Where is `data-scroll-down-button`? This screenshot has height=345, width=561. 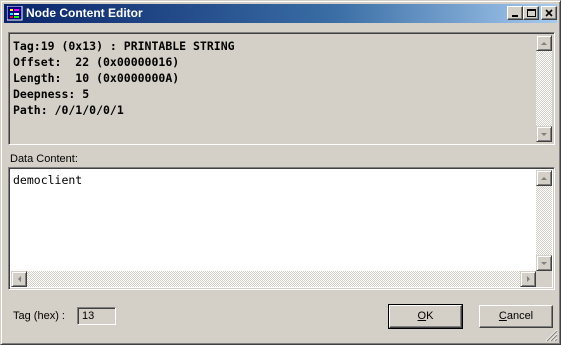 data-scroll-down-button is located at coordinates (544, 263).